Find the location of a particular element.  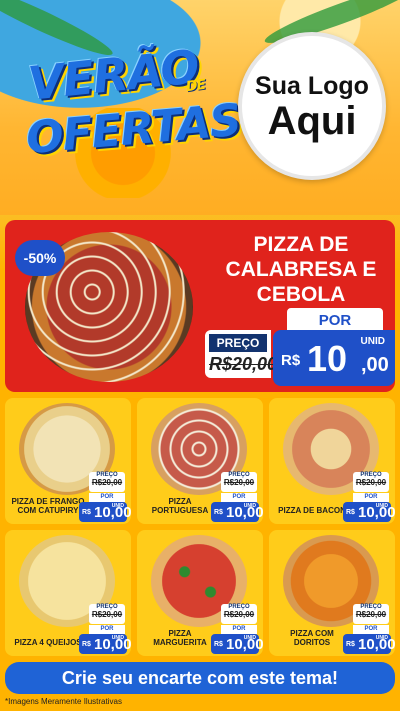

title-connector: DE is located at coordinates (195, 86).